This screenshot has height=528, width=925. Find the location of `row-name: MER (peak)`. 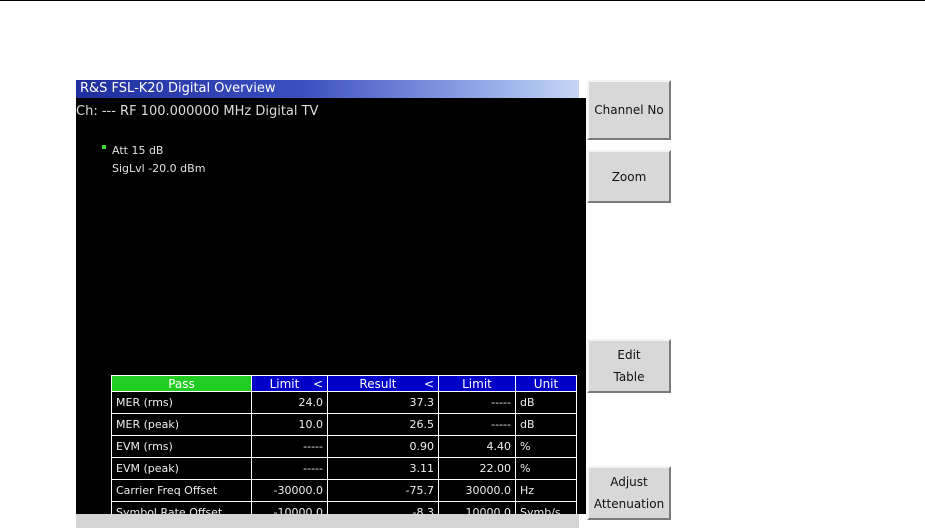

row-name: MER (peak) is located at coordinates (181, 424).